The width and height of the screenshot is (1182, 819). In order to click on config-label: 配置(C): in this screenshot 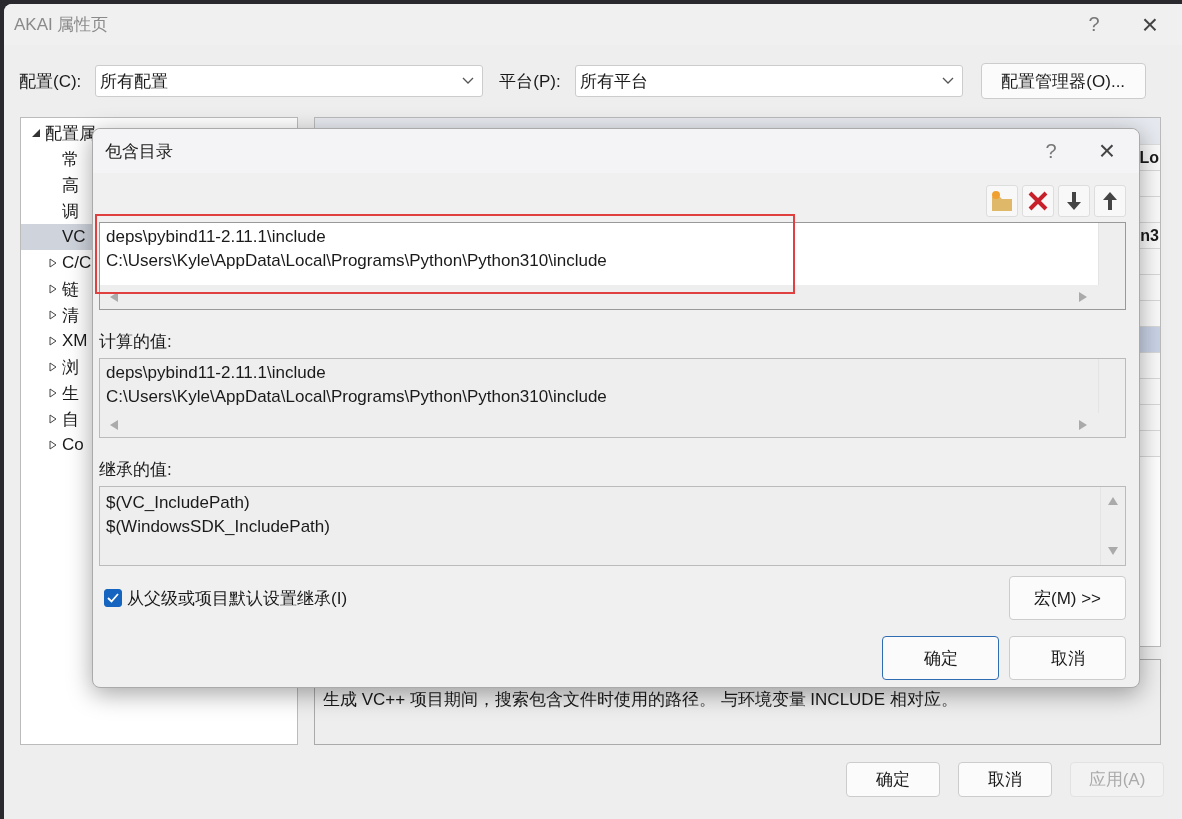, I will do `click(50, 81)`.